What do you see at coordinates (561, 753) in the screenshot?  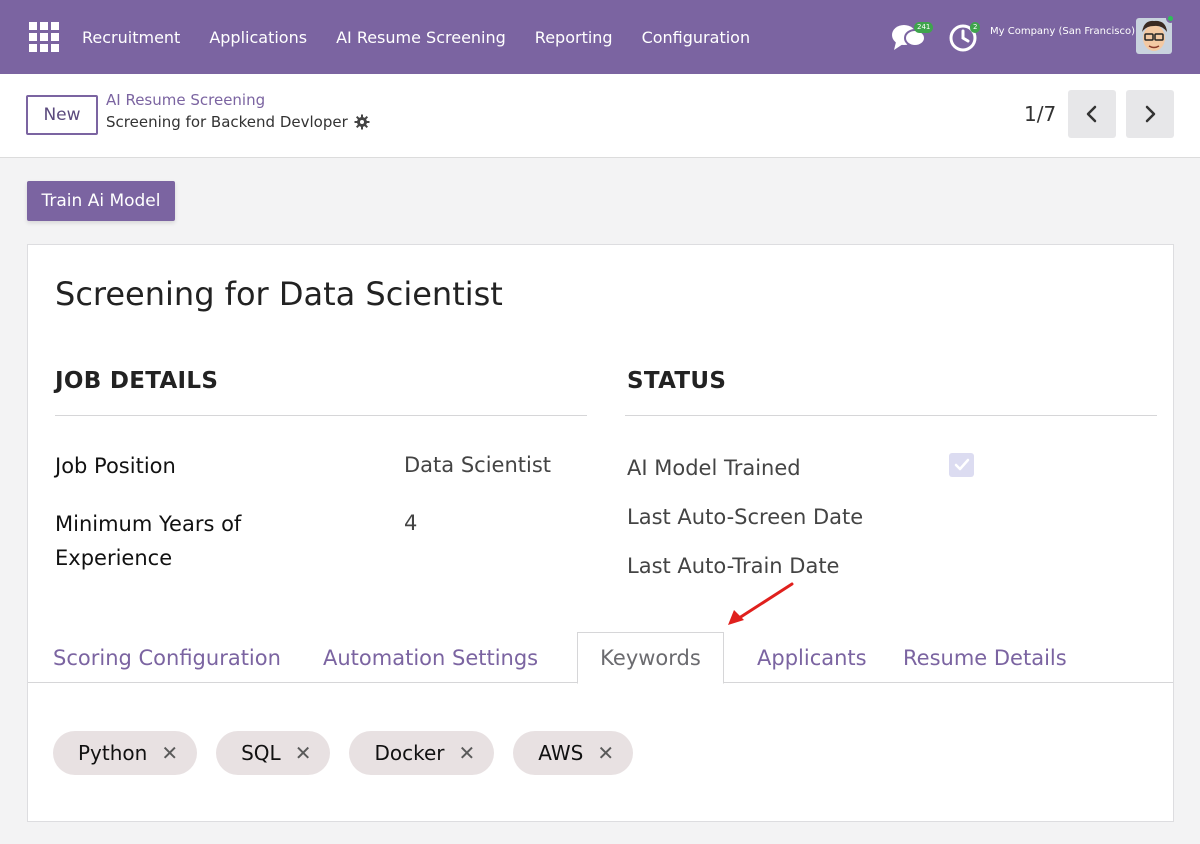 I see `keyword-tag-label: AWS` at bounding box center [561, 753].